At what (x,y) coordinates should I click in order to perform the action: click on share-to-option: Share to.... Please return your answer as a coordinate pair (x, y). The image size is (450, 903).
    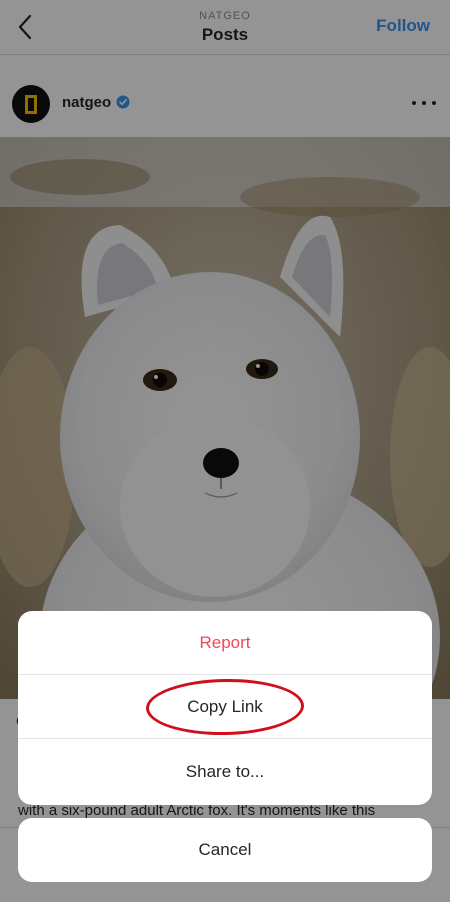
    Looking at the image, I should click on (225, 772).